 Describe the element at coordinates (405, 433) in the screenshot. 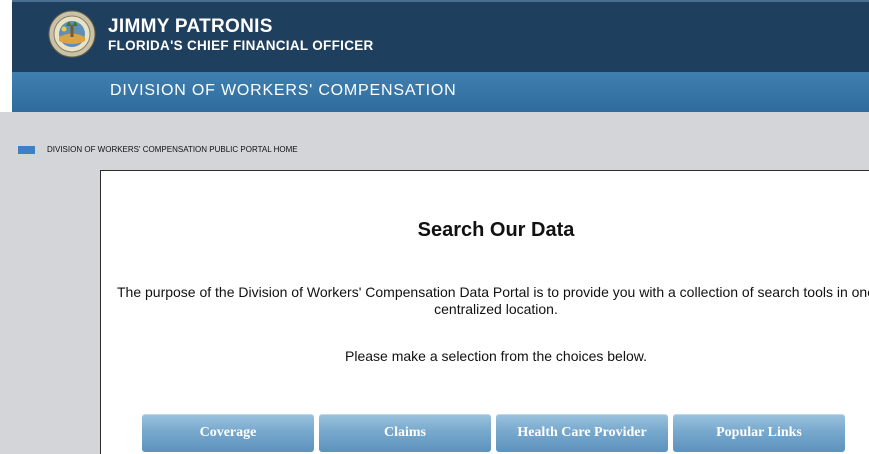

I see `claims-button: Claims` at that location.